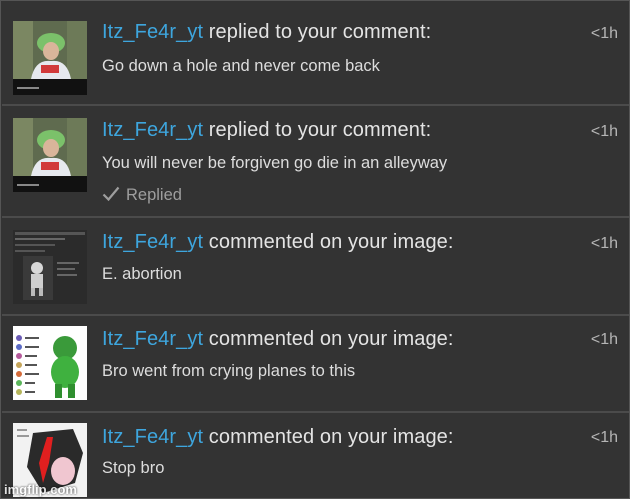  I want to click on checkmark-icon, so click(111, 196).